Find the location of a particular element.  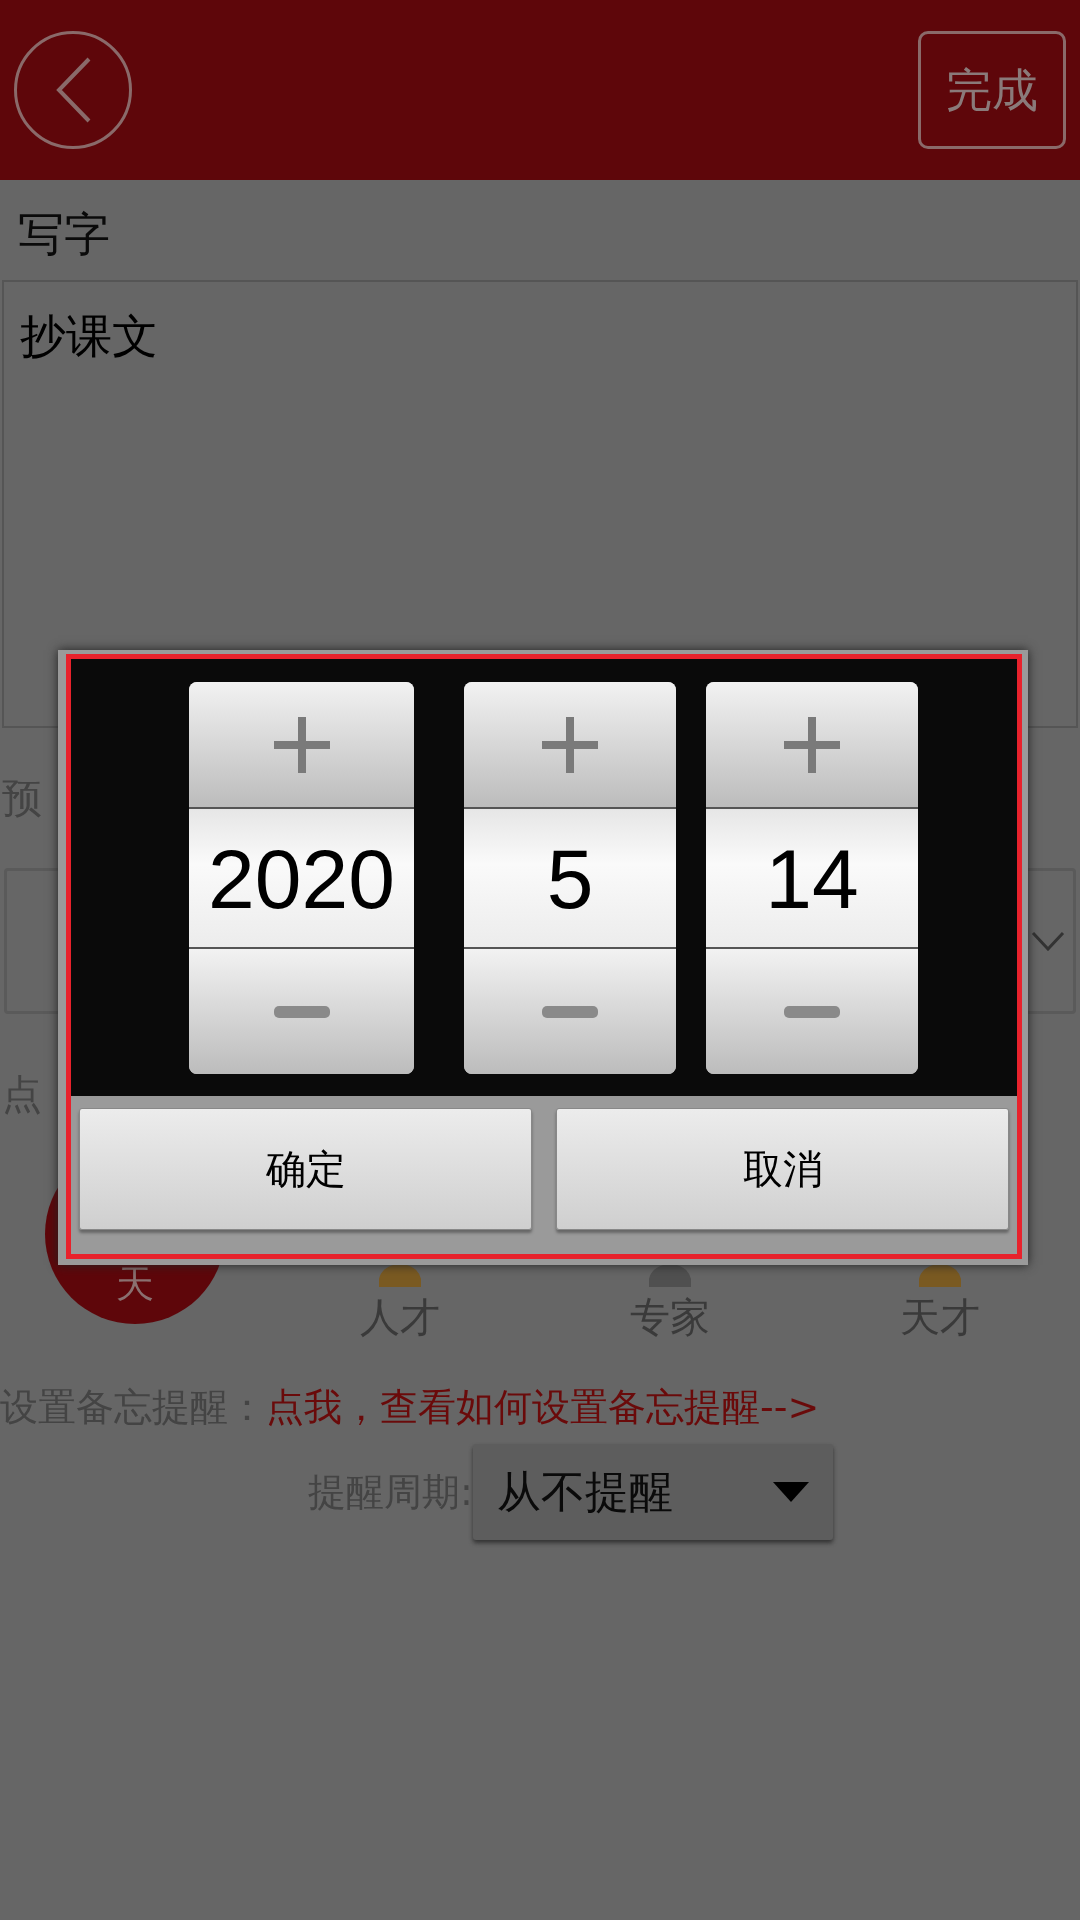

back-button is located at coordinates (73, 90).